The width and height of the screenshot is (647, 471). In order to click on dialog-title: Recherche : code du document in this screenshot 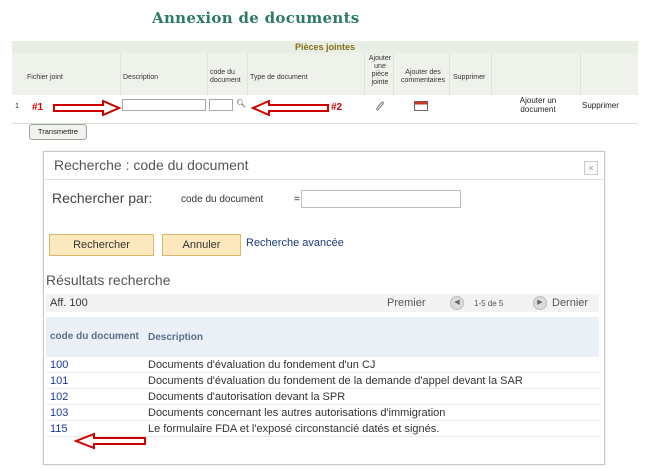, I will do `click(151, 165)`.